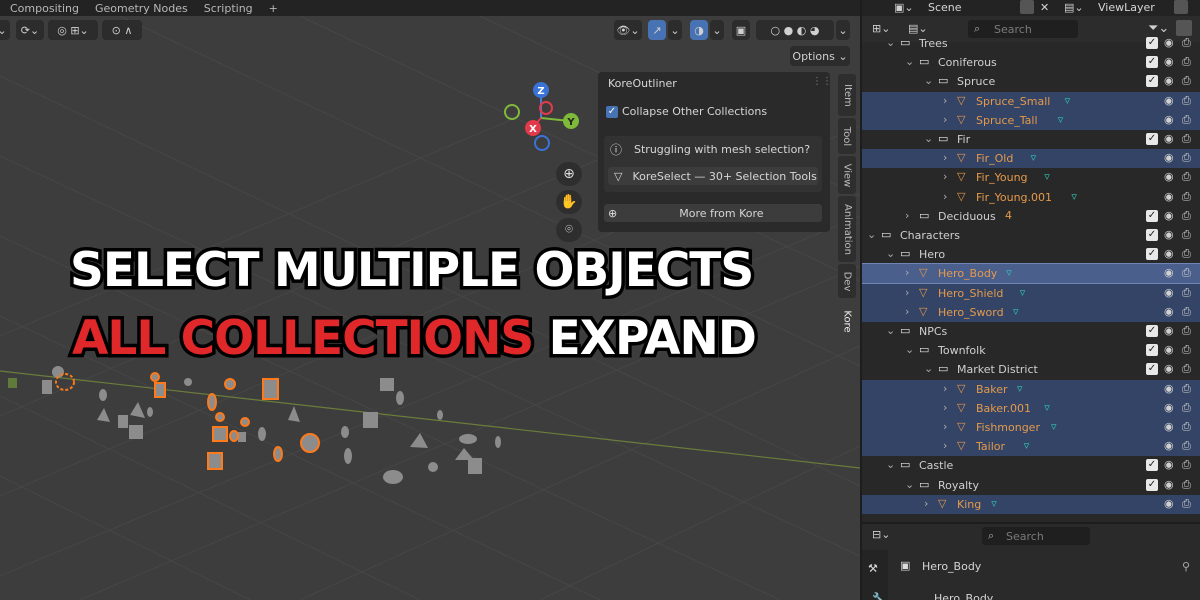  What do you see at coordinates (1031, 101) in the screenshot?
I see `outliner-object-row: › ▽ Spruce_Small ▿ ◉ ⎙` at bounding box center [1031, 101].